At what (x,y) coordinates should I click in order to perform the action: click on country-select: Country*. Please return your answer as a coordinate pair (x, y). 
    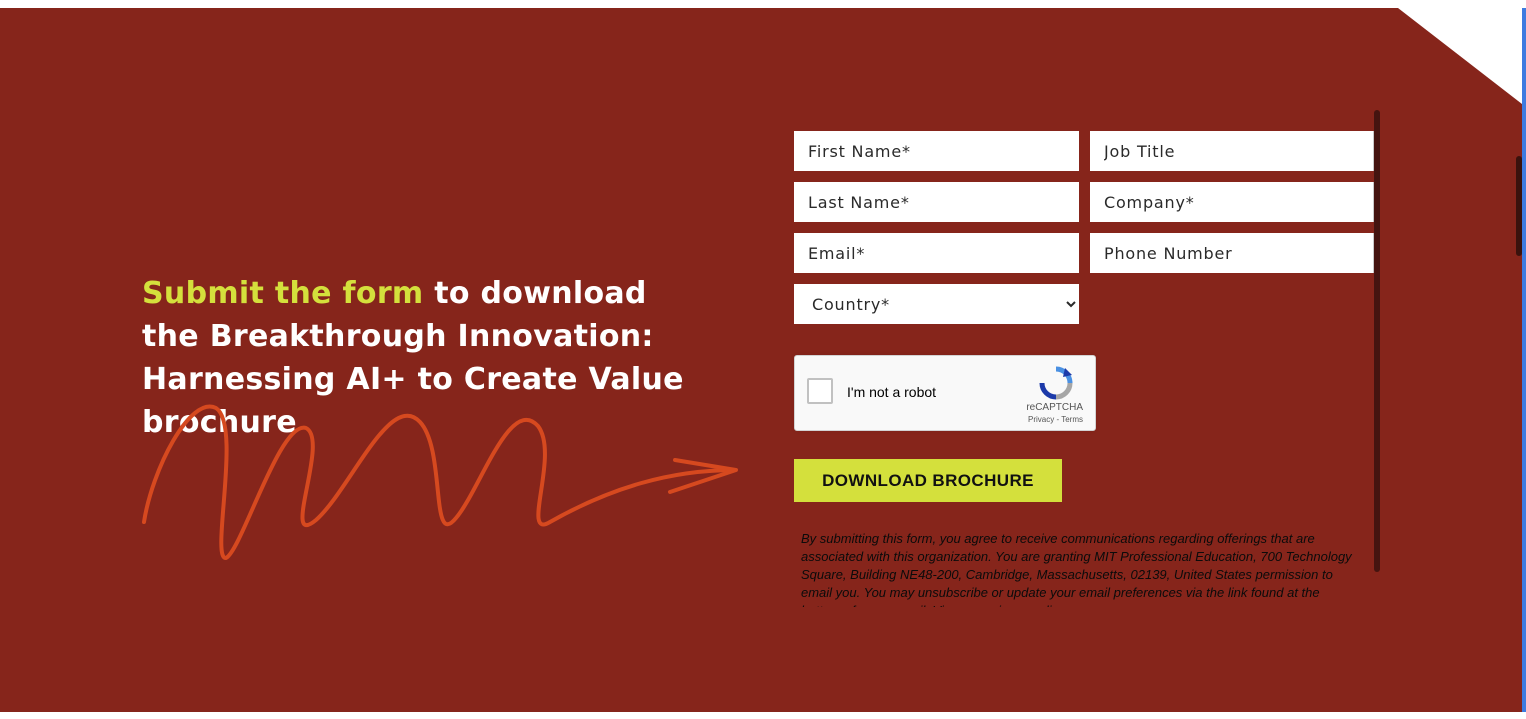
    Looking at the image, I should click on (936, 304).